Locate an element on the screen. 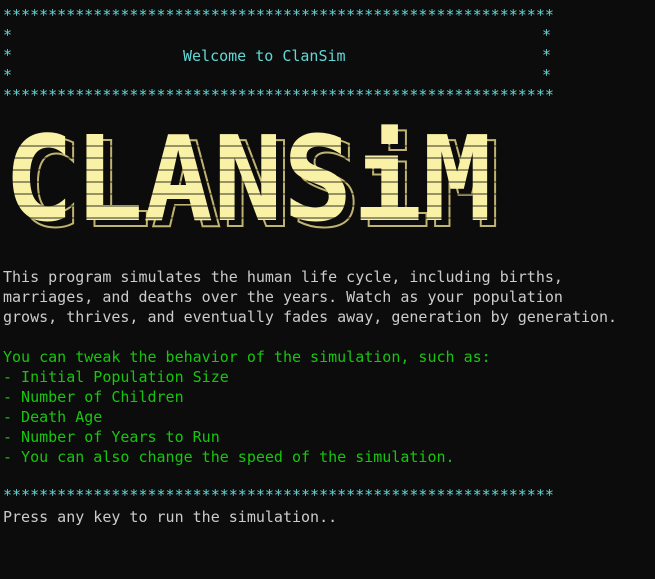 The height and width of the screenshot is (579, 655). option-item-children: - Number of Children is located at coordinates (93, 397).